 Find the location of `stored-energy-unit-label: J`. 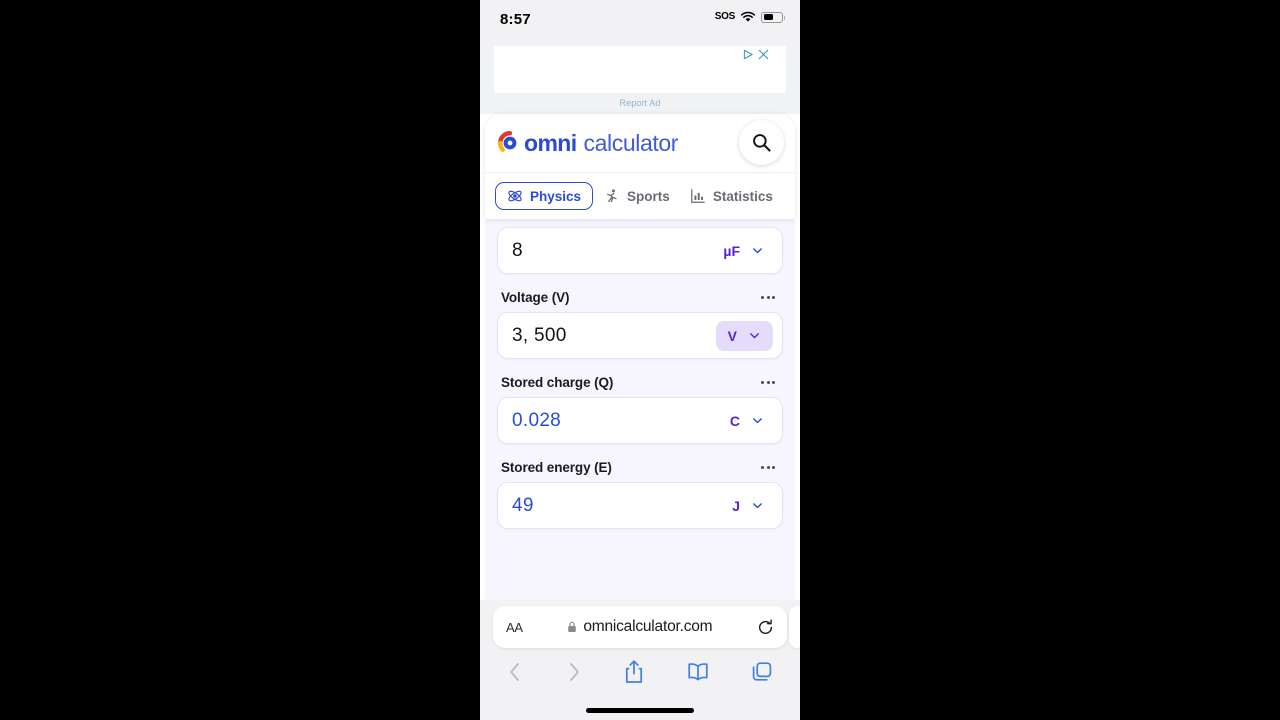

stored-energy-unit-label: J is located at coordinates (736, 505).